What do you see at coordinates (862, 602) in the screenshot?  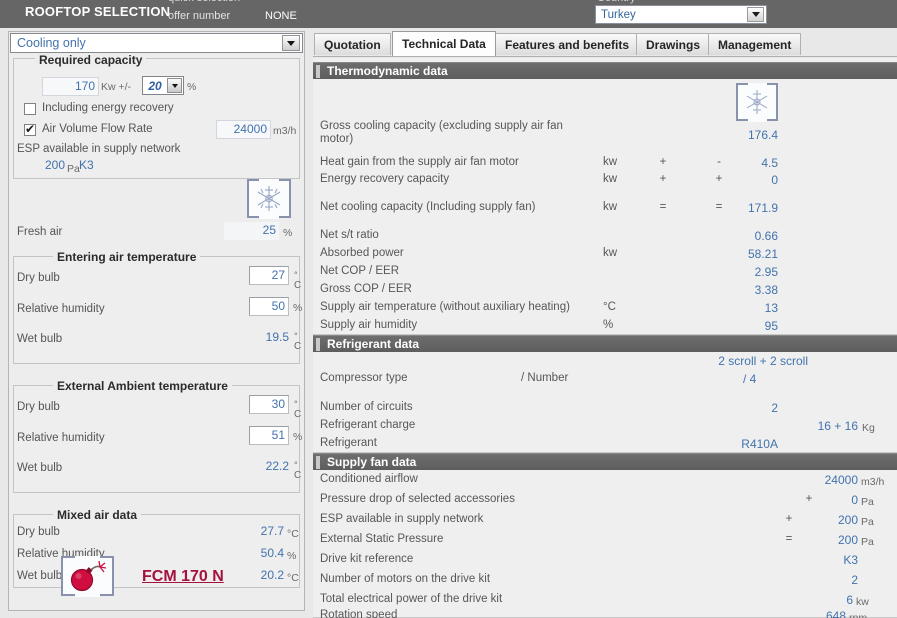 I see `total-electrical-power-unit: kw` at bounding box center [862, 602].